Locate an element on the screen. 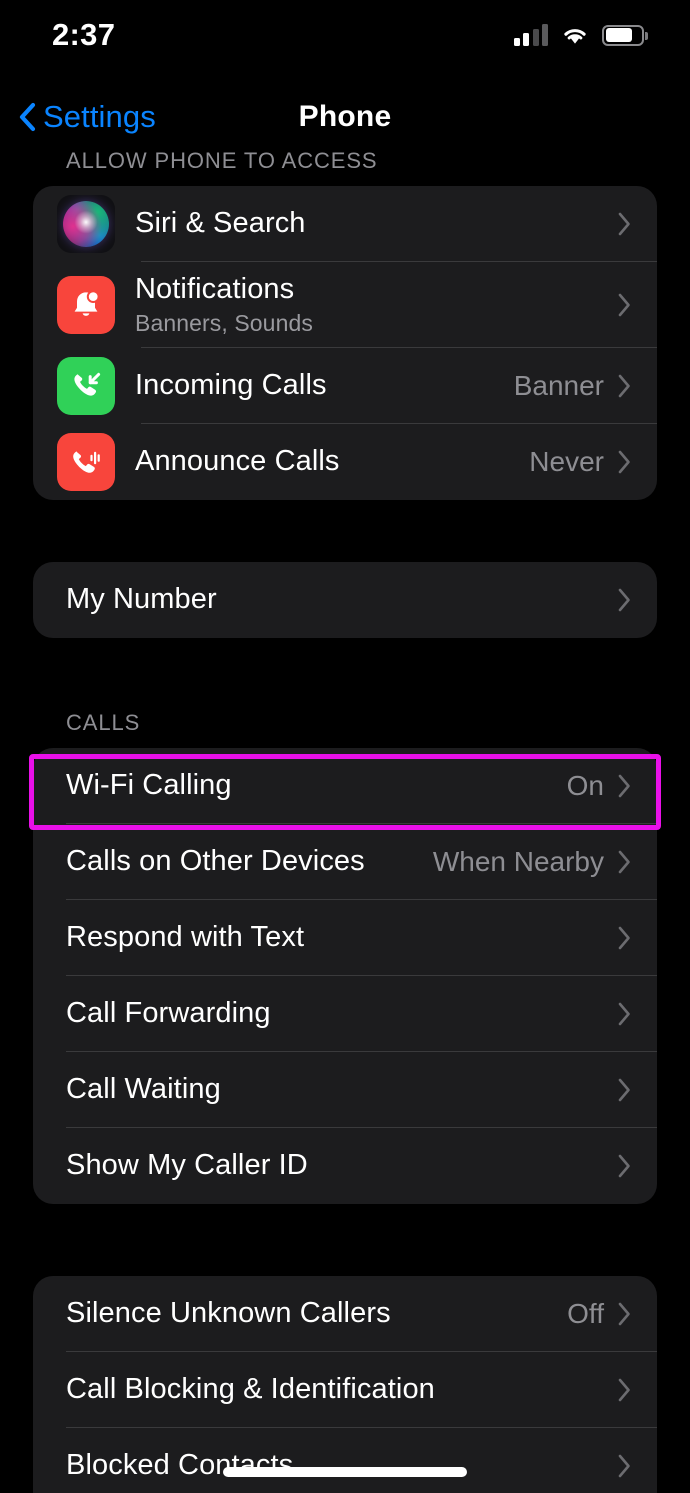  cellular-signal-icon is located at coordinates (530, 35).